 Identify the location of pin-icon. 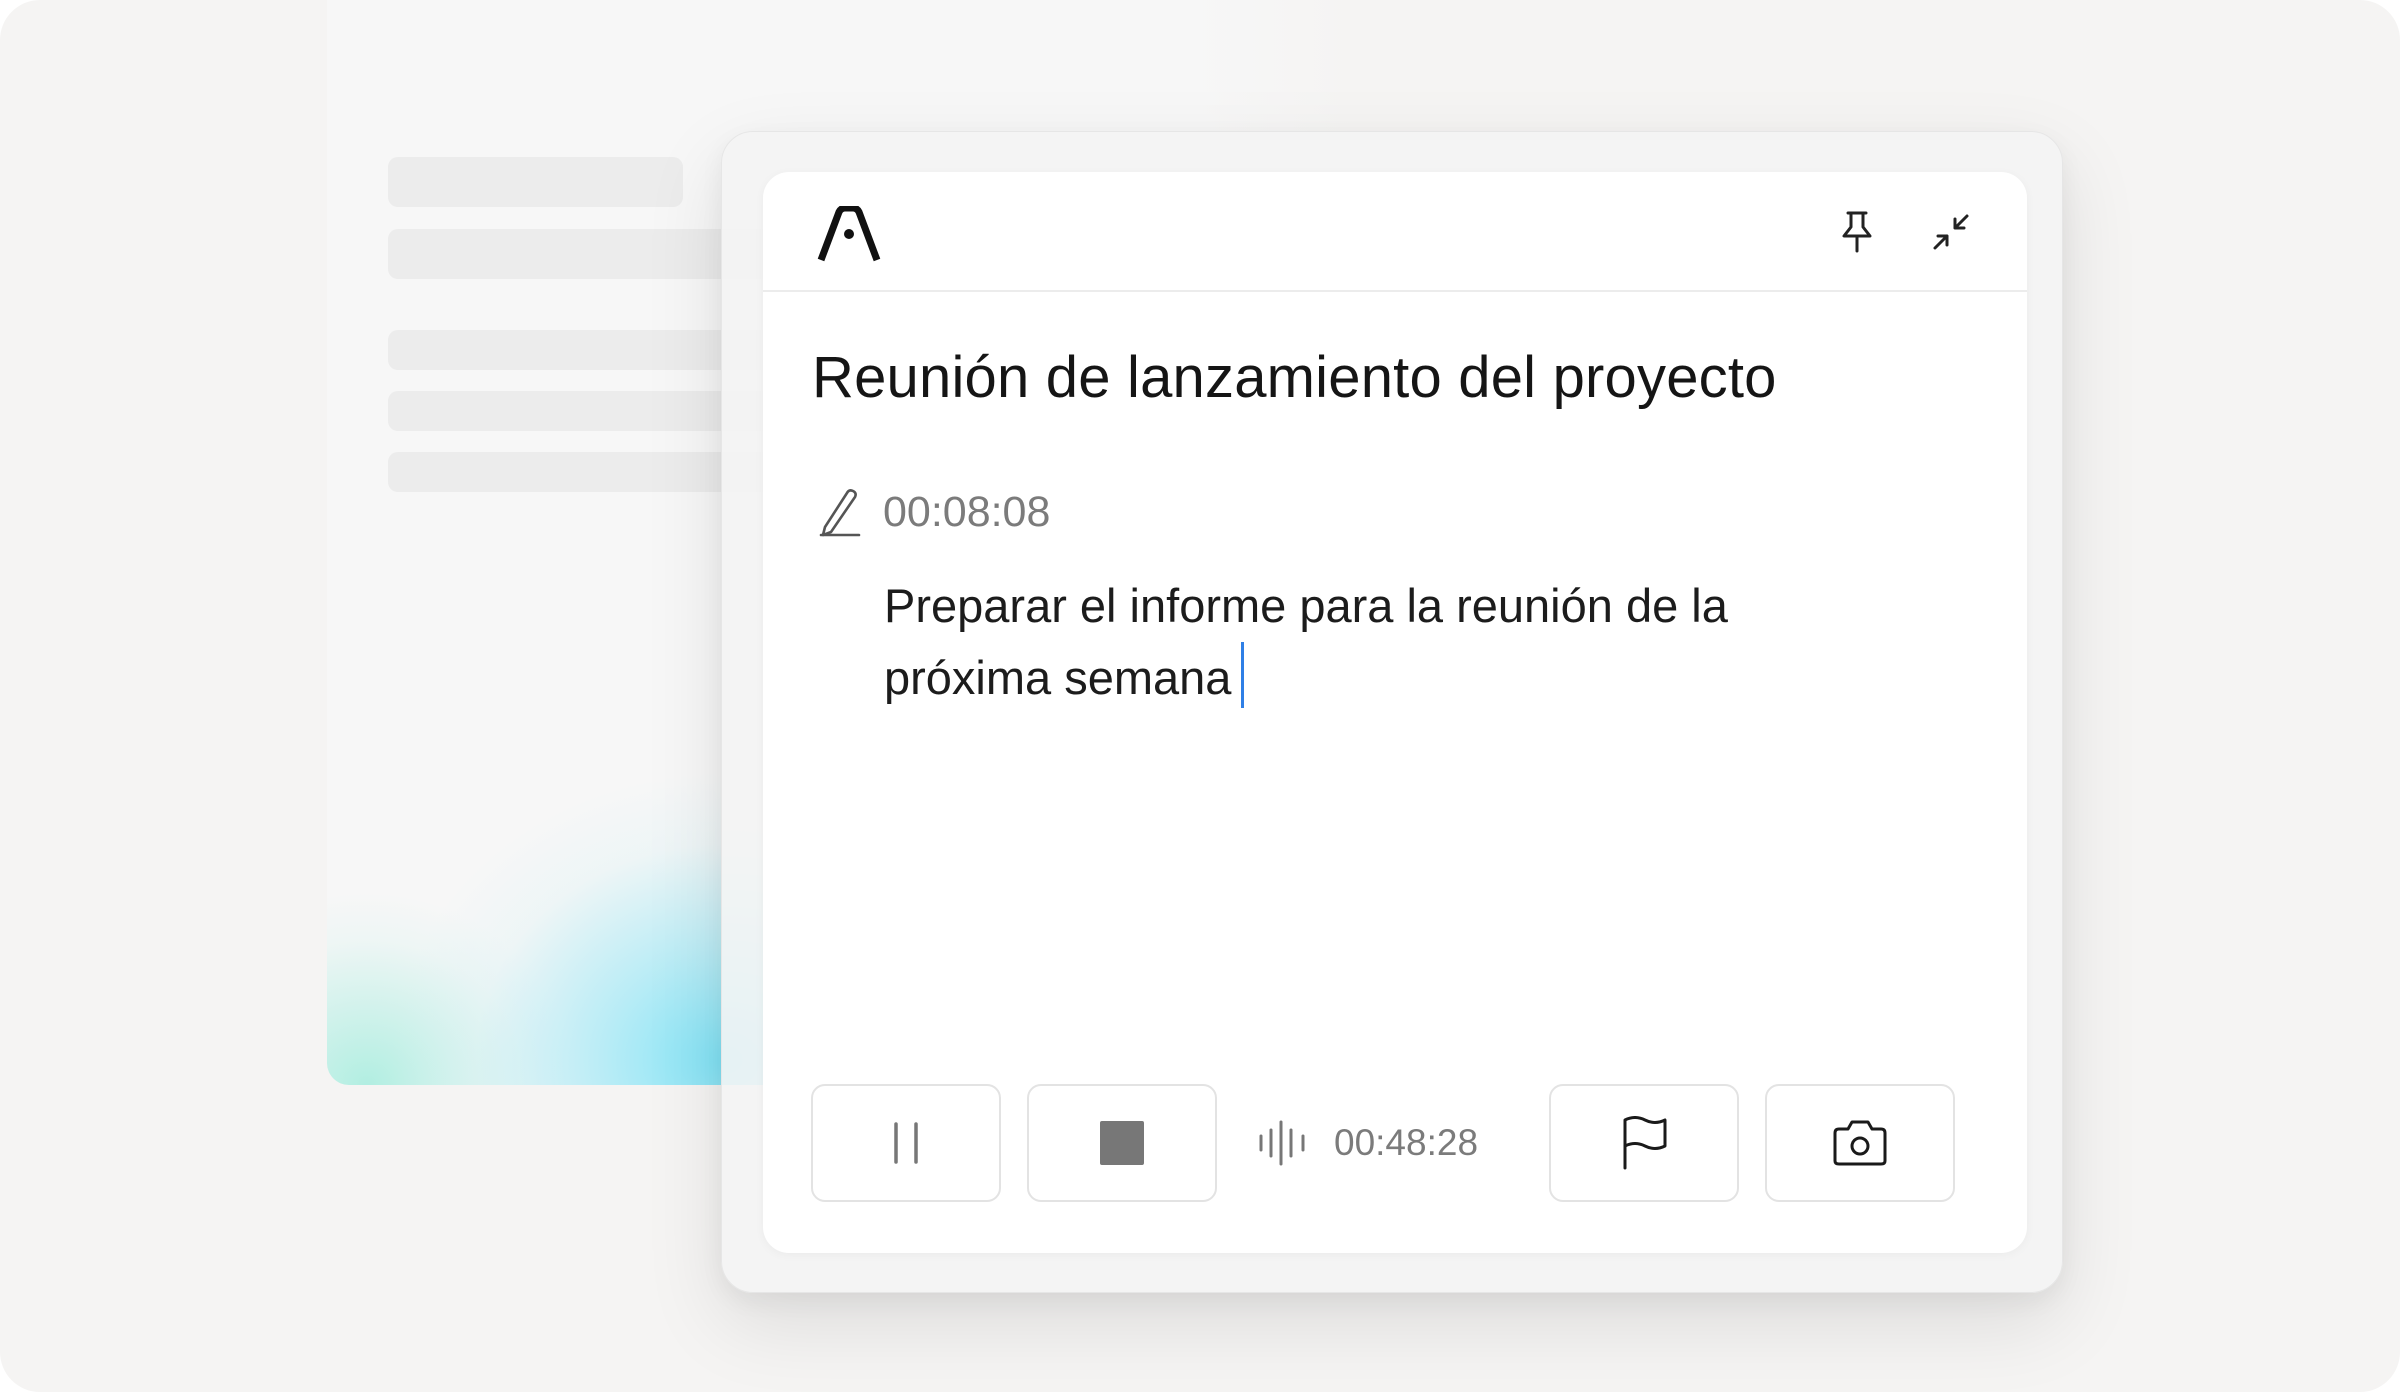
(1857, 232).